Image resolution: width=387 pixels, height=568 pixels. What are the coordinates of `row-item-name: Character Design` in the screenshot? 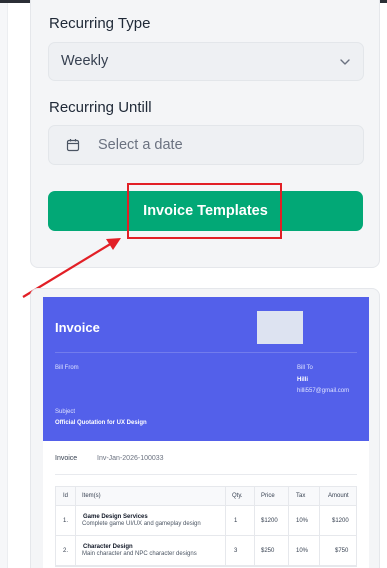 It's located at (108, 547).